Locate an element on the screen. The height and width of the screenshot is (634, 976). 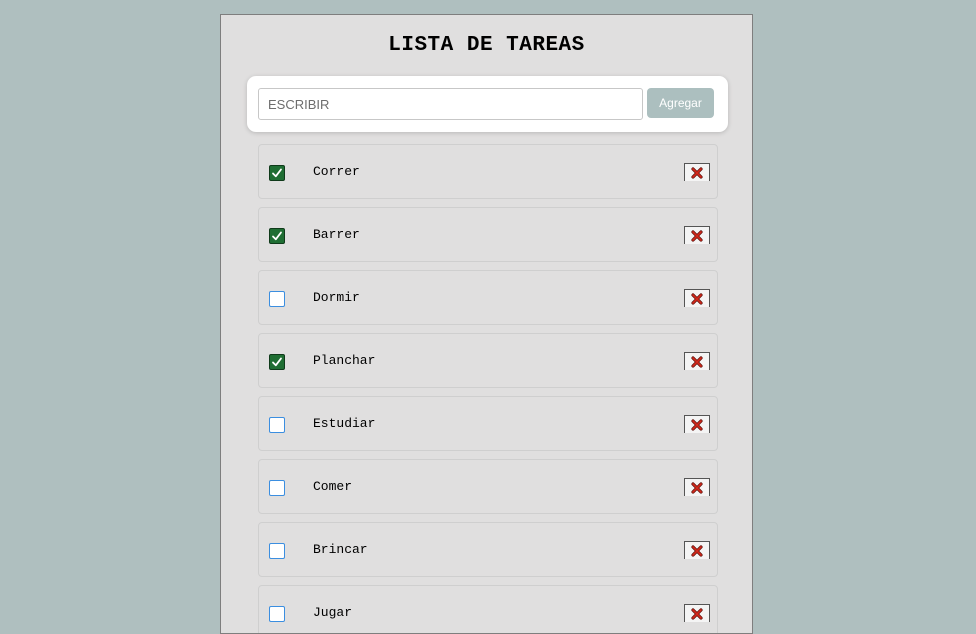
task-item-1: Barrer is located at coordinates (488, 234).